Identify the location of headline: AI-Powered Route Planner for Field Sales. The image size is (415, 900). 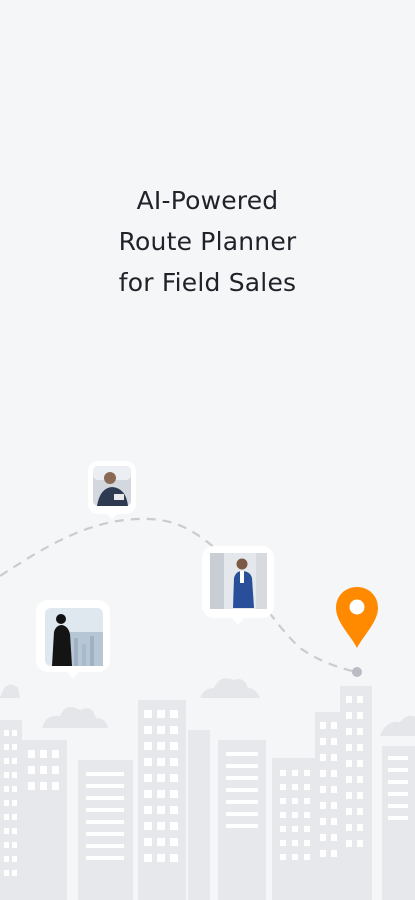
(207, 241).